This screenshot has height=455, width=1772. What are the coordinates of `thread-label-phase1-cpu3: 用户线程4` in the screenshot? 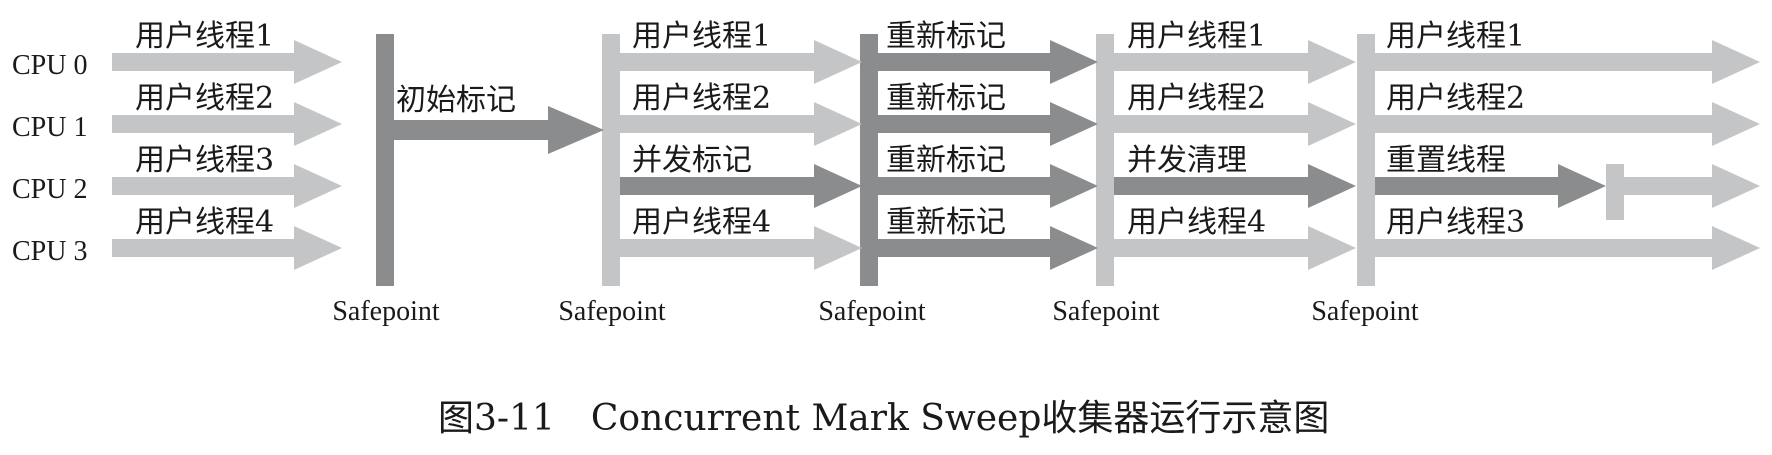 It's located at (204, 222).